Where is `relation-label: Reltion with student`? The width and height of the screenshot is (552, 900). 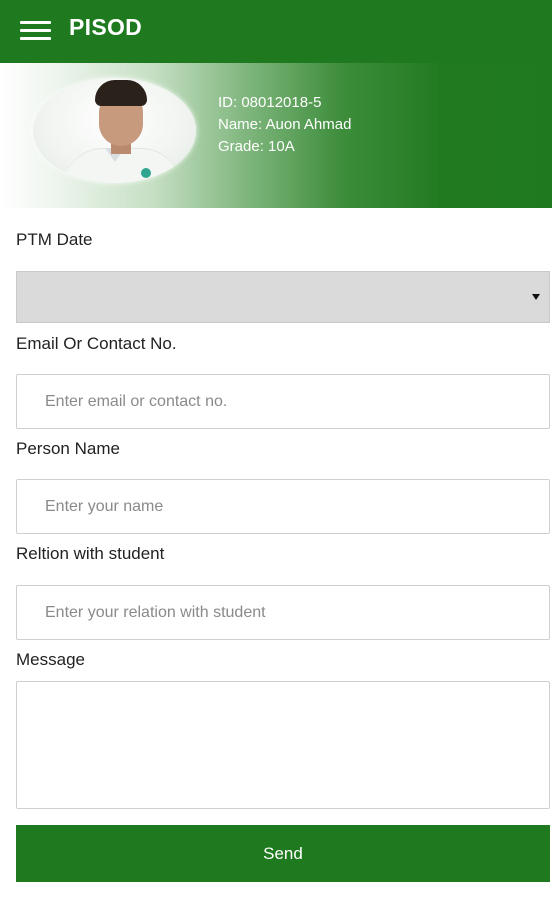 relation-label: Reltion with student is located at coordinates (90, 553).